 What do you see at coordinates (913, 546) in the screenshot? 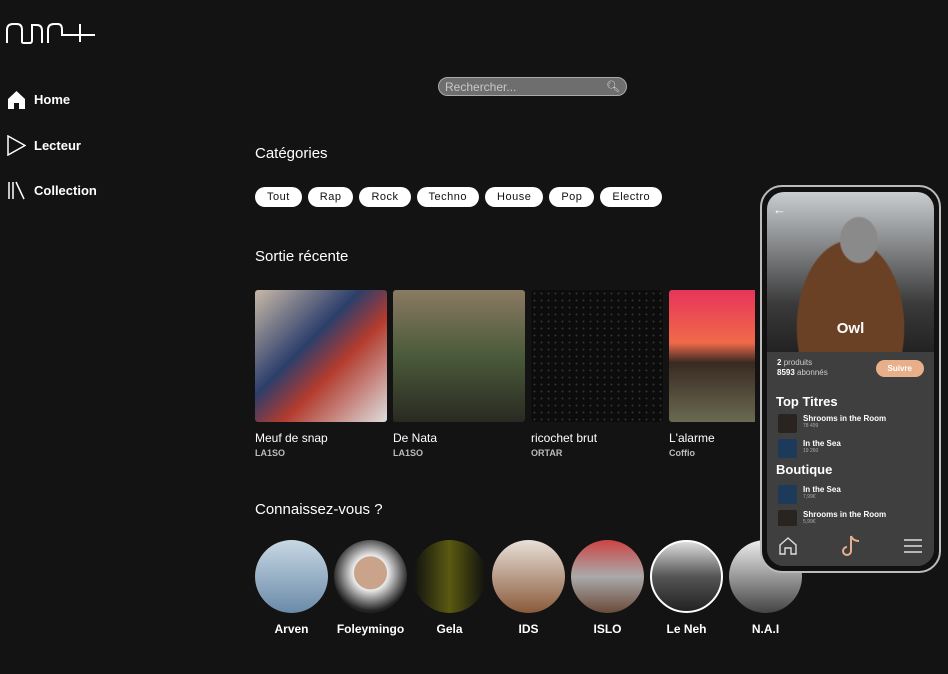
I see `menu-icon` at bounding box center [913, 546].